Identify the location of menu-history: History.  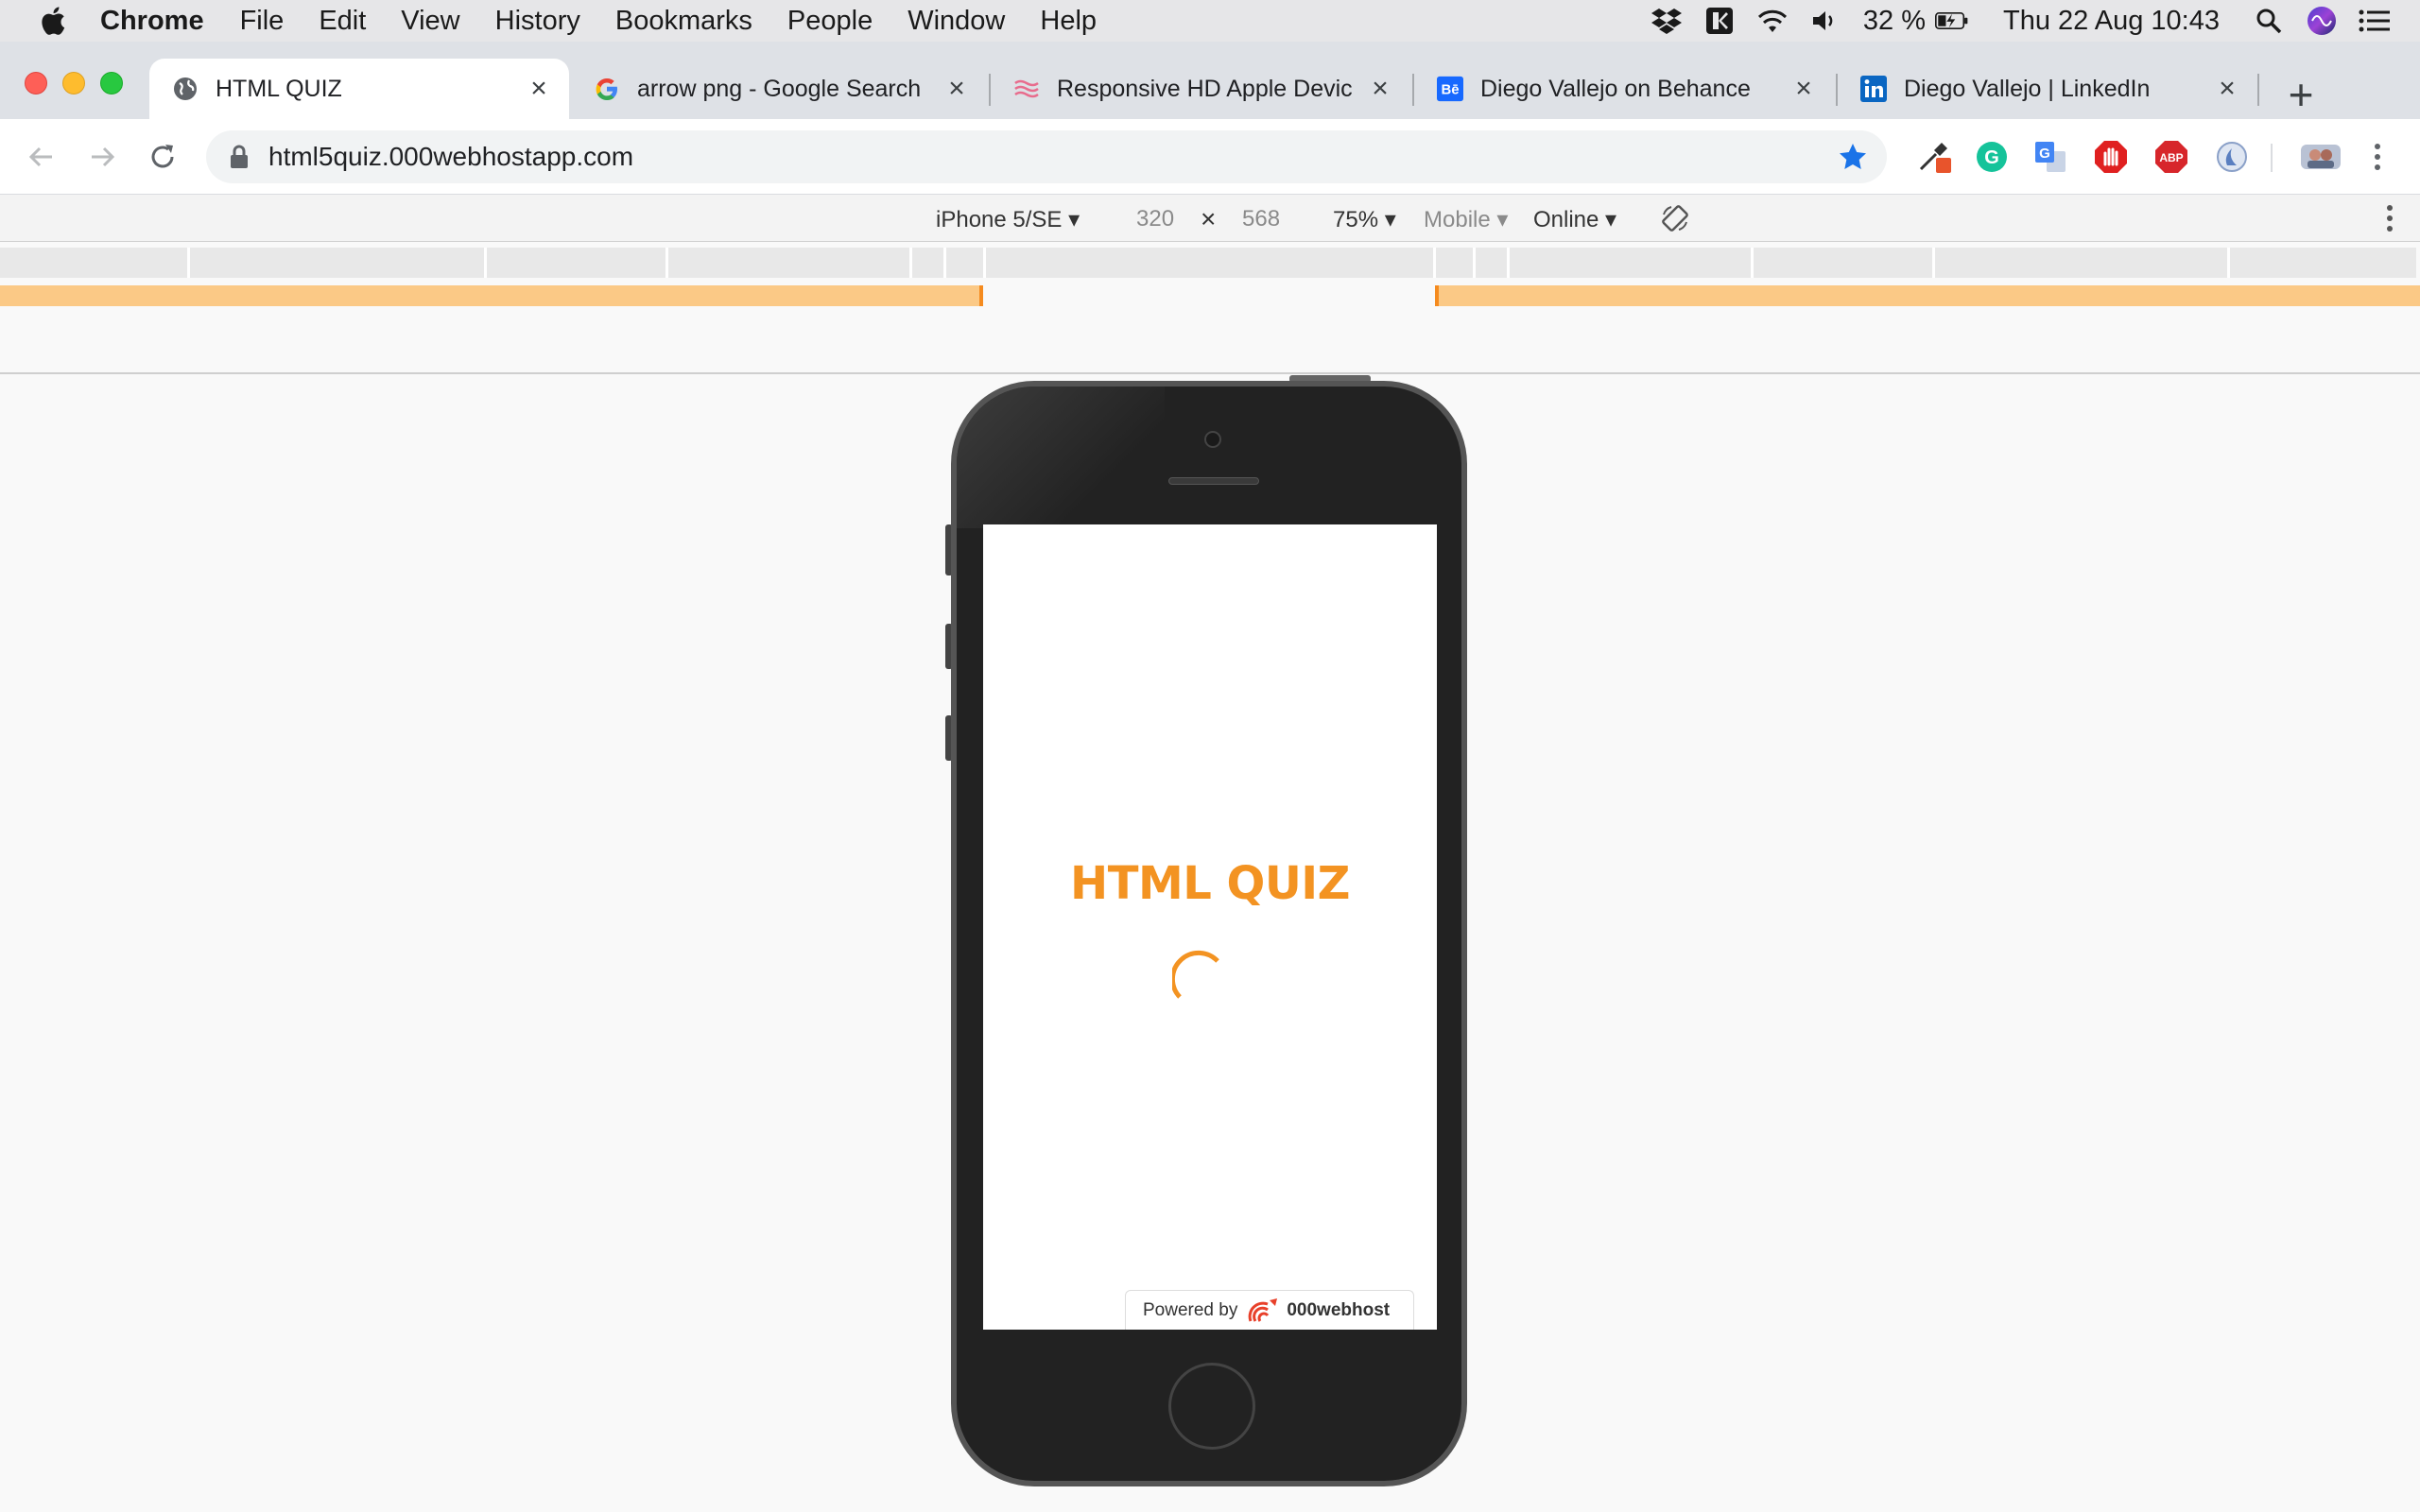
(537, 21).